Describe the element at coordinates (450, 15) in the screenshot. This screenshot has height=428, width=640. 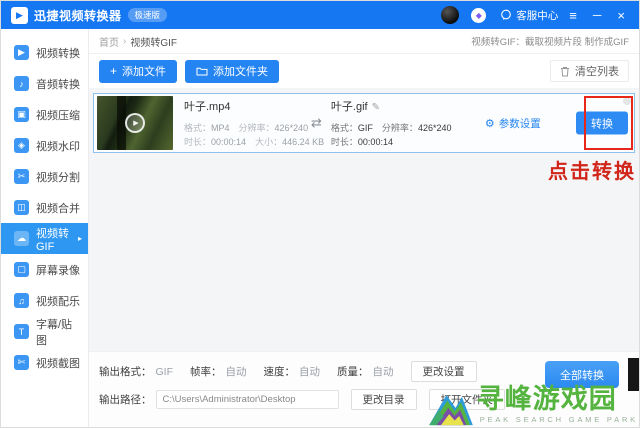
I see `user-avatar` at that location.